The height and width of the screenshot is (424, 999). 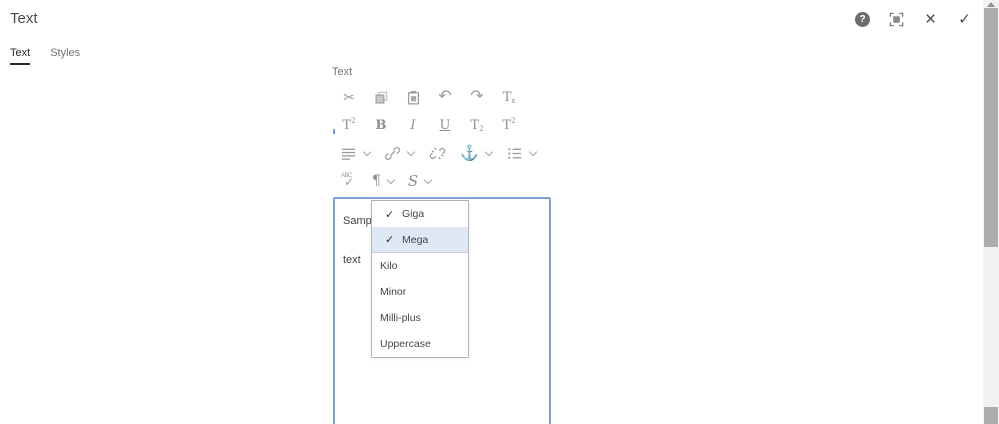 I want to click on close-button: ×, so click(x=930, y=19).